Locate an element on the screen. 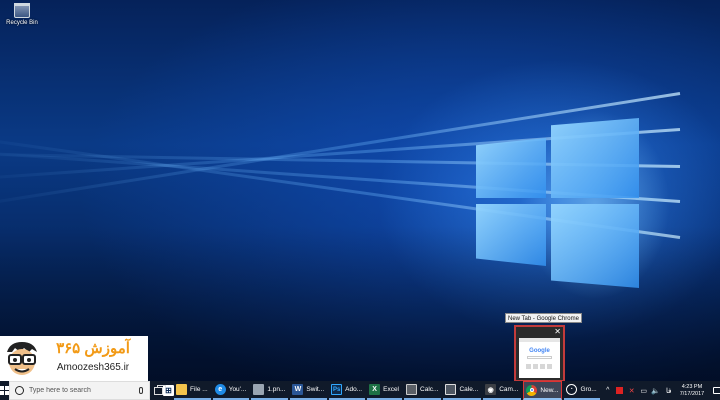 The image size is (720, 400). thumbnail-search-box is located at coordinates (539, 357).